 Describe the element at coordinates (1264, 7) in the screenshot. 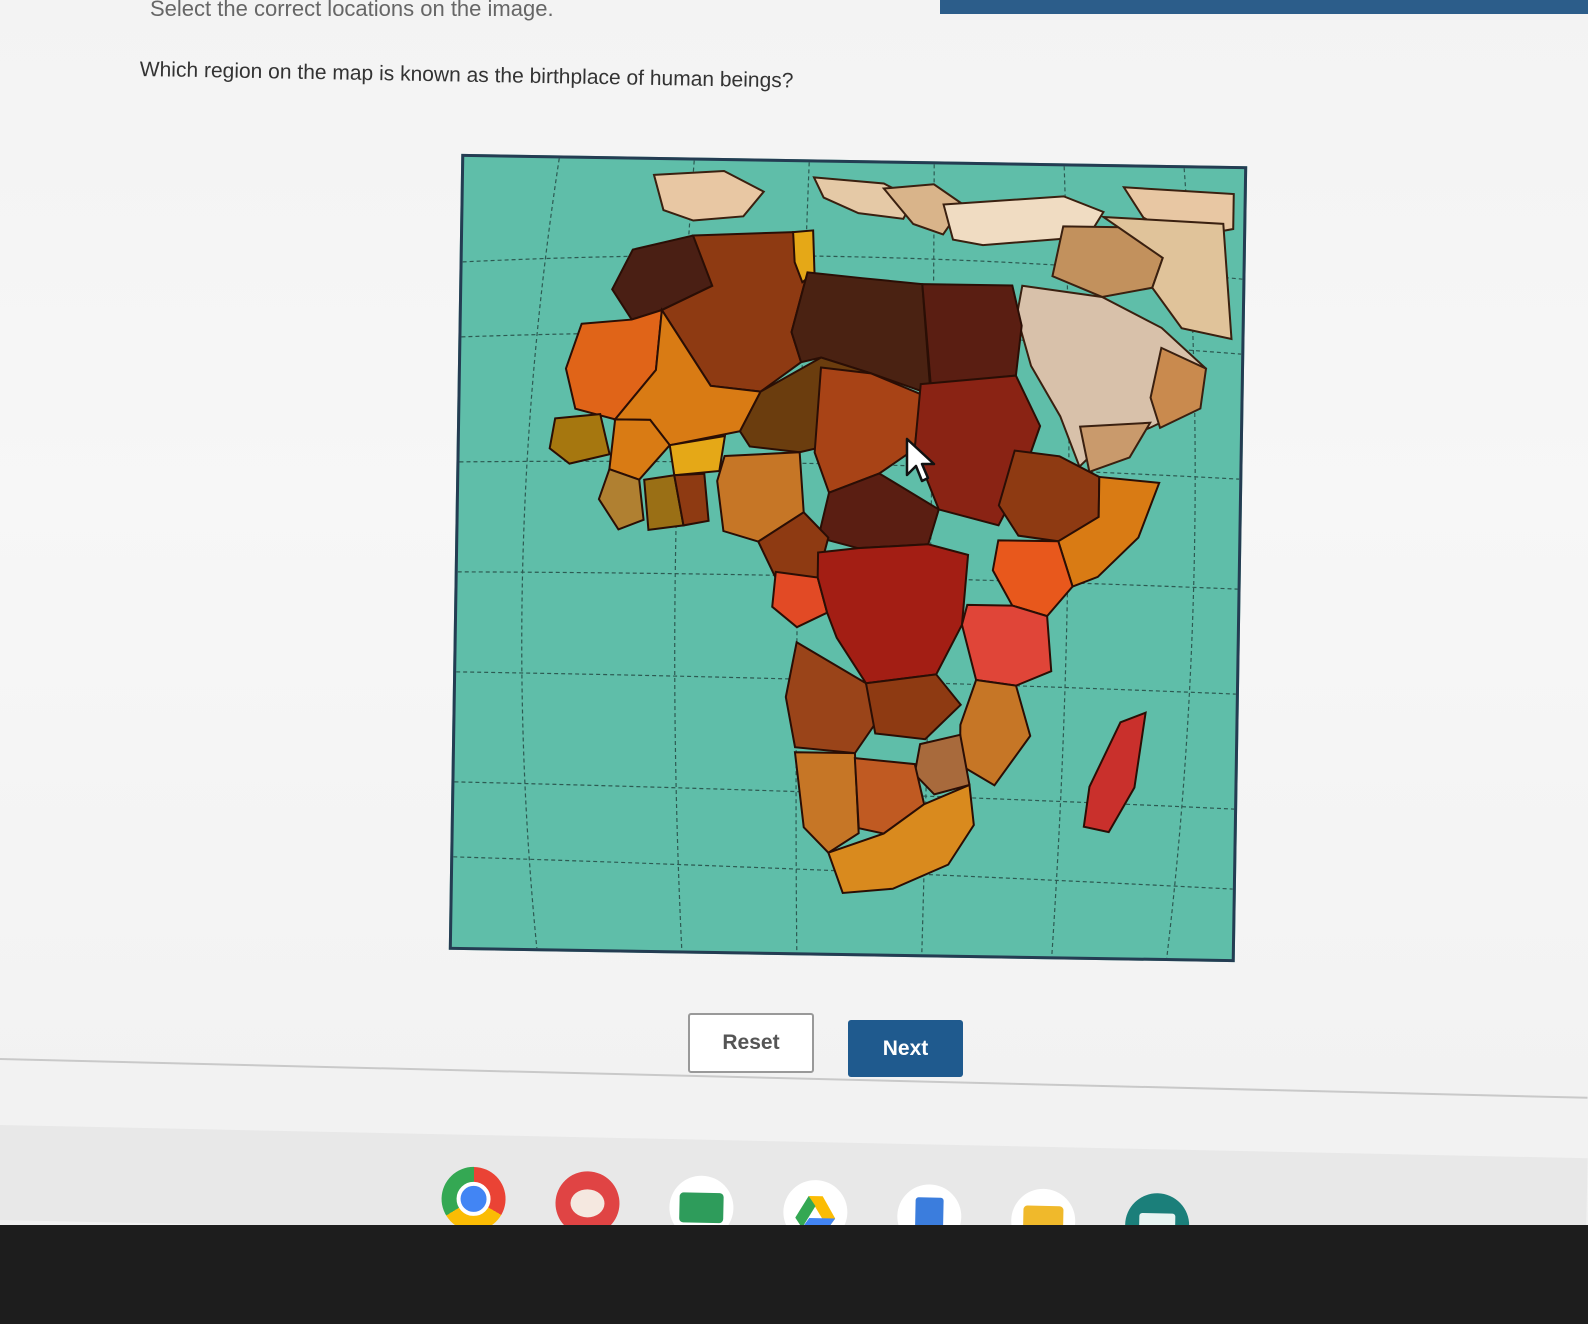

I see `top-bar` at that location.